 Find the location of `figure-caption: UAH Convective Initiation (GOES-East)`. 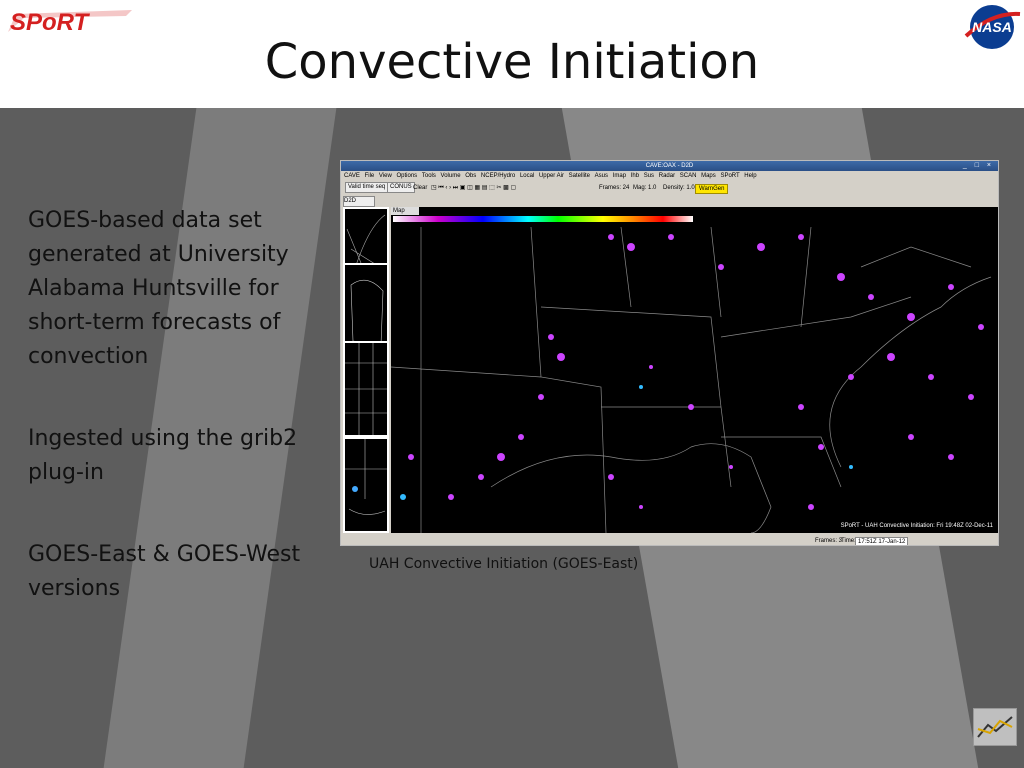

figure-caption: UAH Convective Initiation (GOES-East) is located at coordinates (504, 564).